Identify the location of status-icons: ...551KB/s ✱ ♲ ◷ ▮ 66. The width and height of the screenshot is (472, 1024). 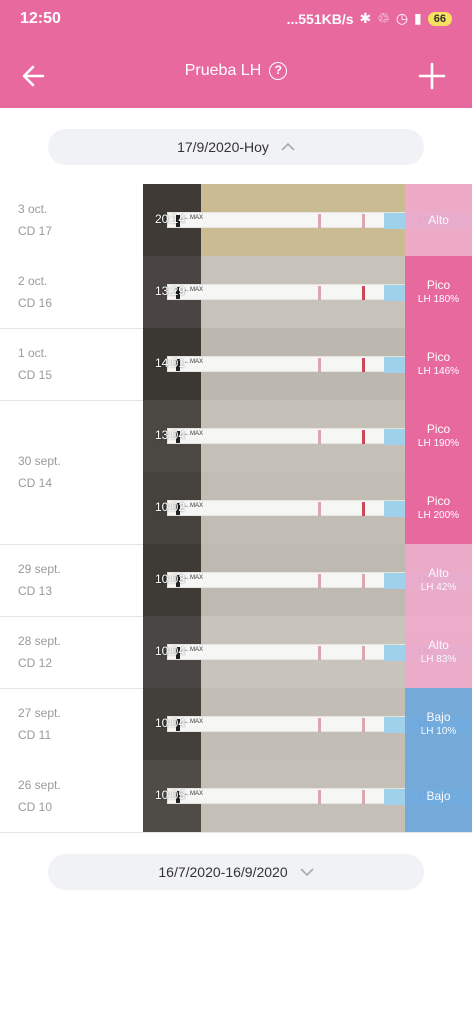
(369, 18).